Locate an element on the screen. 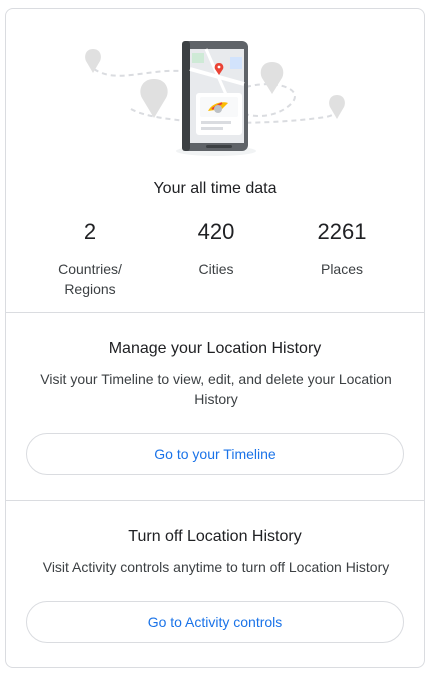 This screenshot has height=675, width=431. stat-label: Places is located at coordinates (342, 269).